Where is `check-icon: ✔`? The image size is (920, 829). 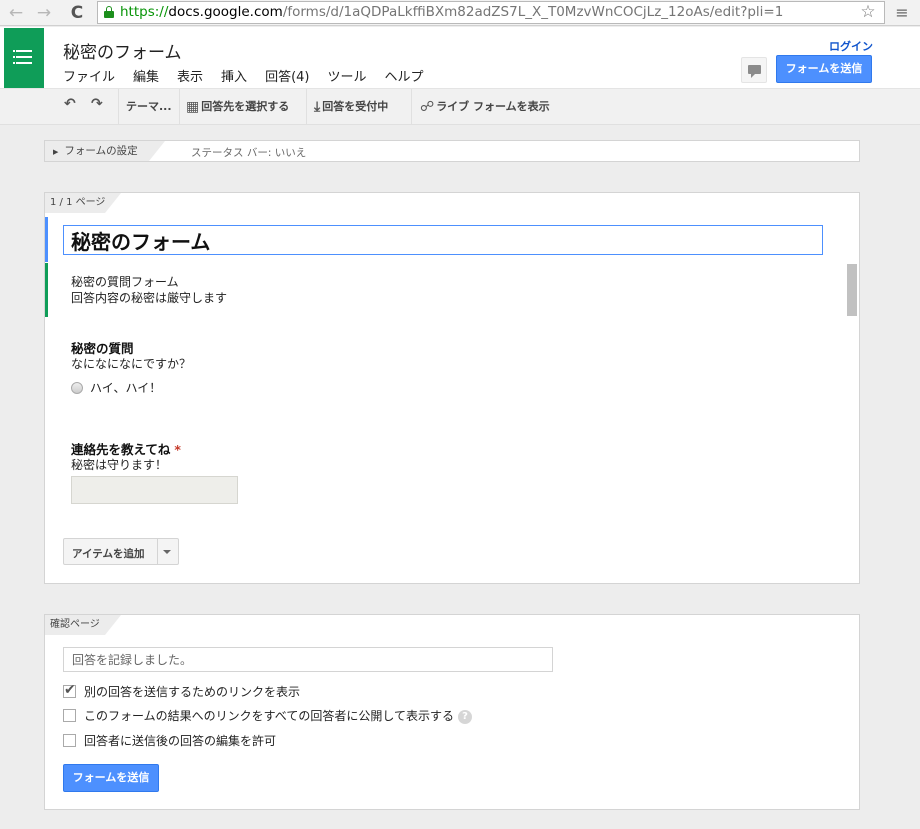
check-icon: ✔ is located at coordinates (70, 690).